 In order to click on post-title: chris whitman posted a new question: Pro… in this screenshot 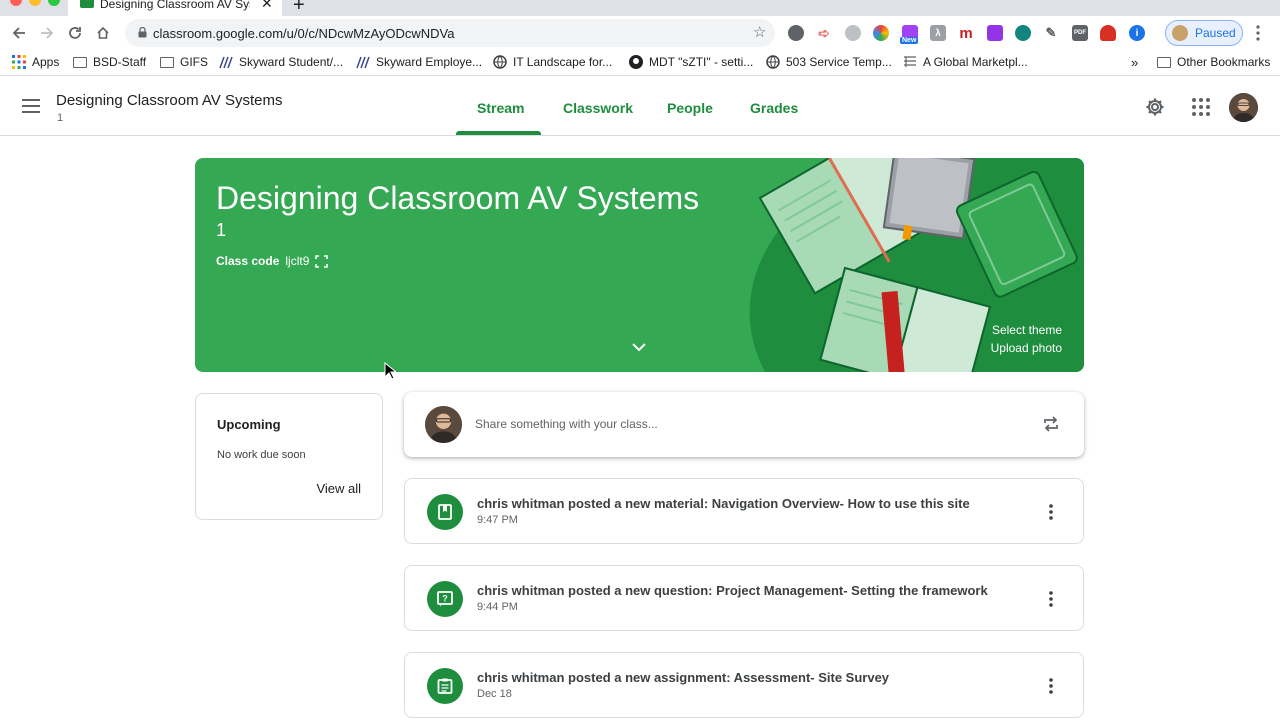, I will do `click(732, 590)`.